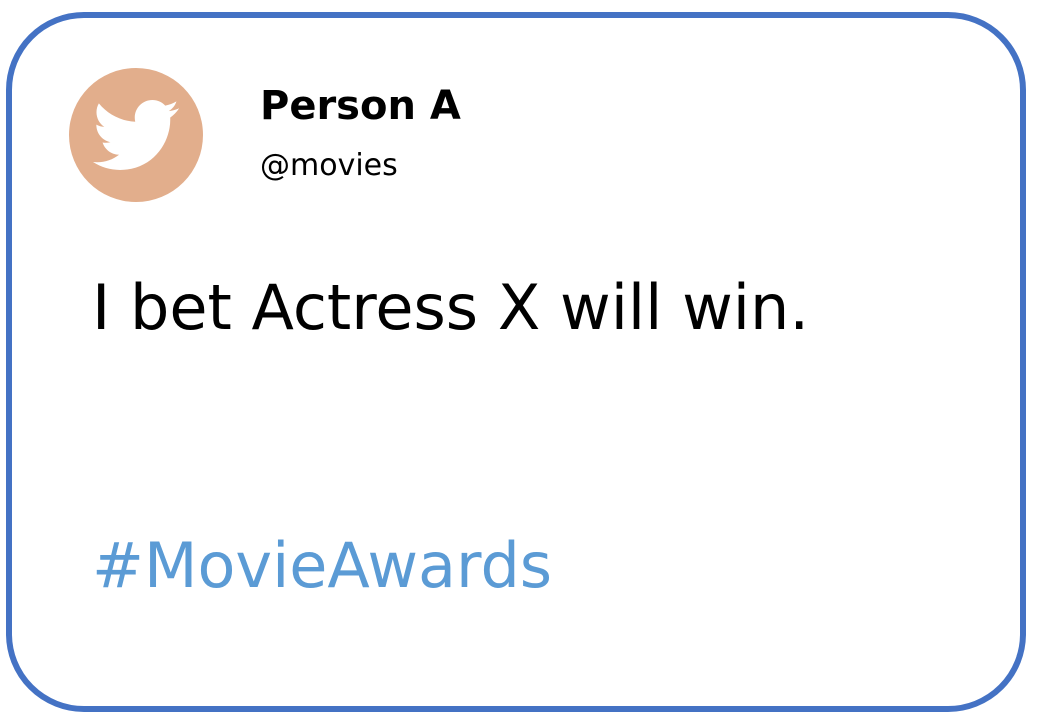 Image resolution: width=1038 pixels, height=725 pixels. I want to click on tweet-text: I bet Actress X will win., so click(451, 307).